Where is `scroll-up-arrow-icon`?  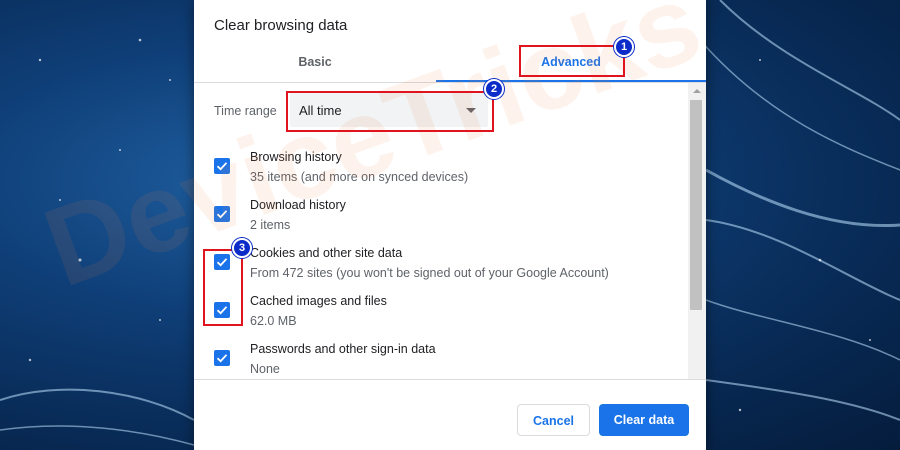 scroll-up-arrow-icon is located at coordinates (697, 91).